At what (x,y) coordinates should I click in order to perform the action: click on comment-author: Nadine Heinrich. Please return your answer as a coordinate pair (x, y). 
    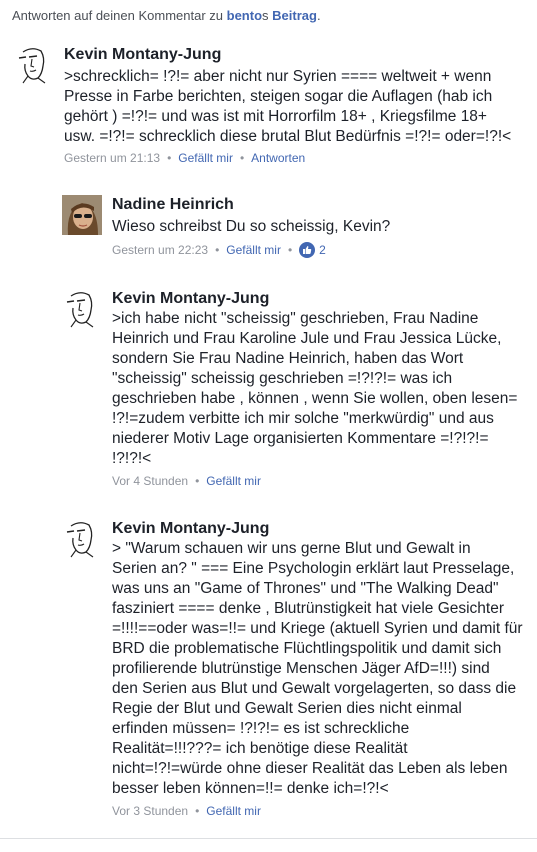
    Looking at the image, I should click on (173, 205).